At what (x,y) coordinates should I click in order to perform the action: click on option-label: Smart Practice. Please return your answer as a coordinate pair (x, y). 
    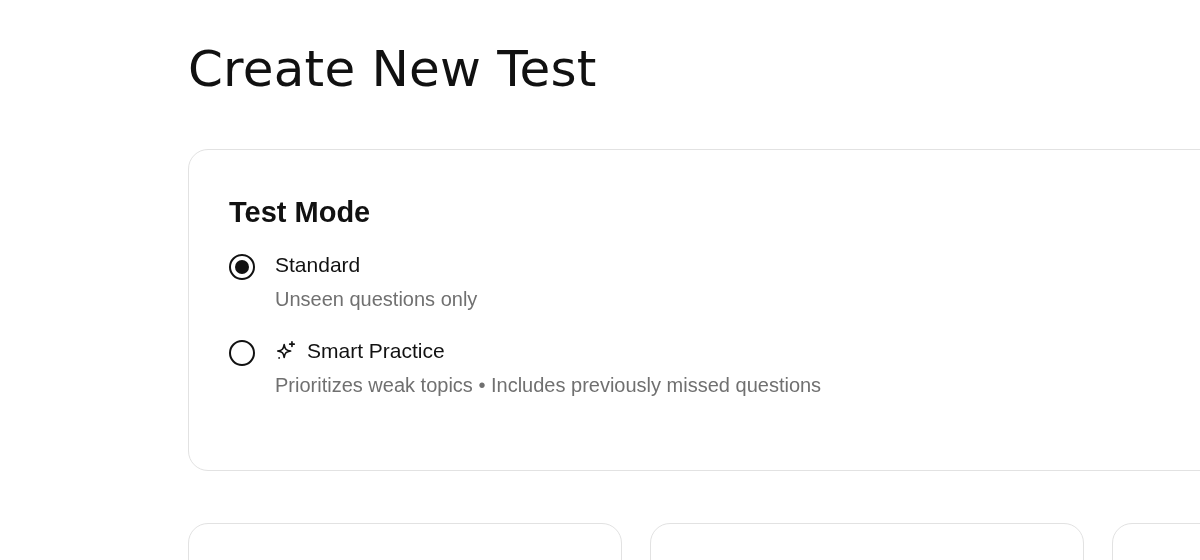
    Looking at the image, I should click on (376, 351).